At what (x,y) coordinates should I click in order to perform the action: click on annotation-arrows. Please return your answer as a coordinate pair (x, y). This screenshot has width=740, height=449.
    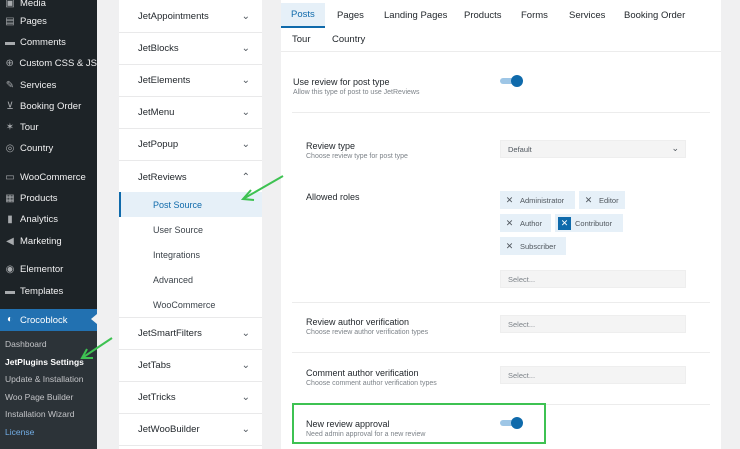
    Looking at the image, I should click on (182, 267).